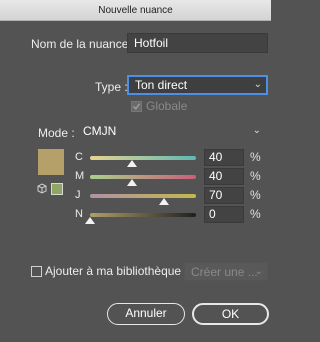  Describe the element at coordinates (78, 195) in the screenshot. I see `slider-label: J` at that location.